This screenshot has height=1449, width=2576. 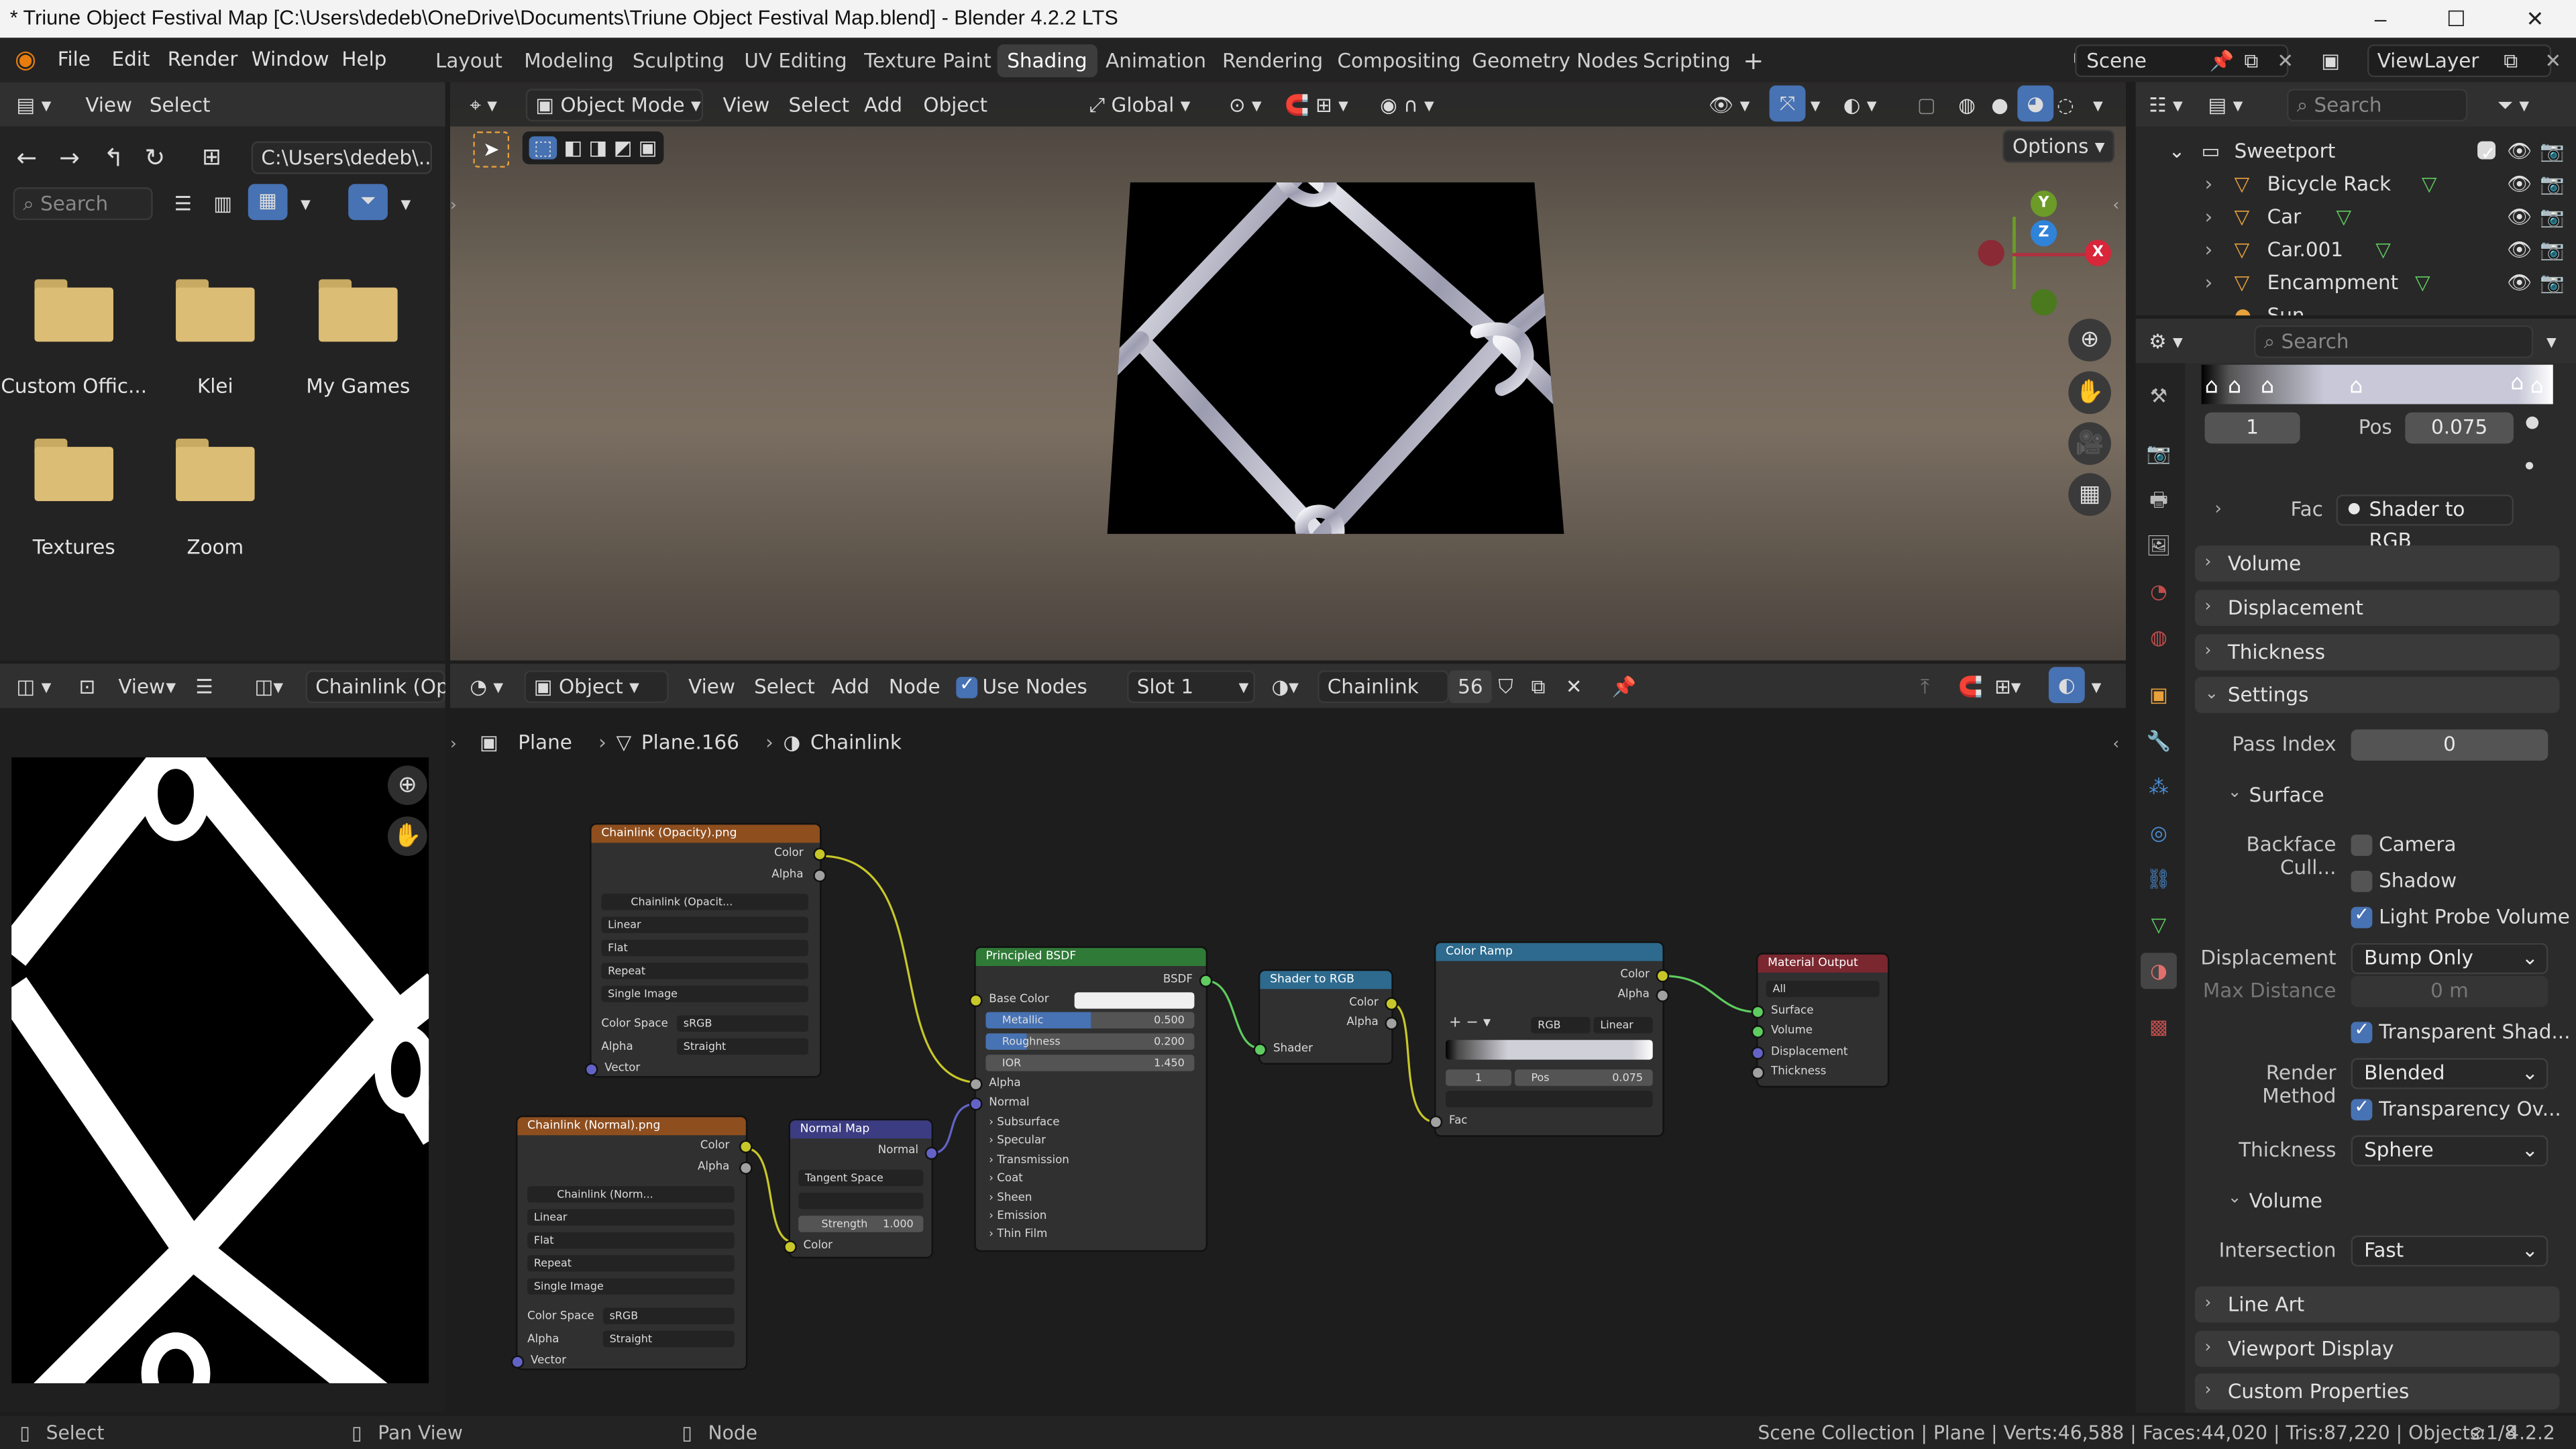 I want to click on properties-options-icon: ▾, so click(x=2551, y=341).